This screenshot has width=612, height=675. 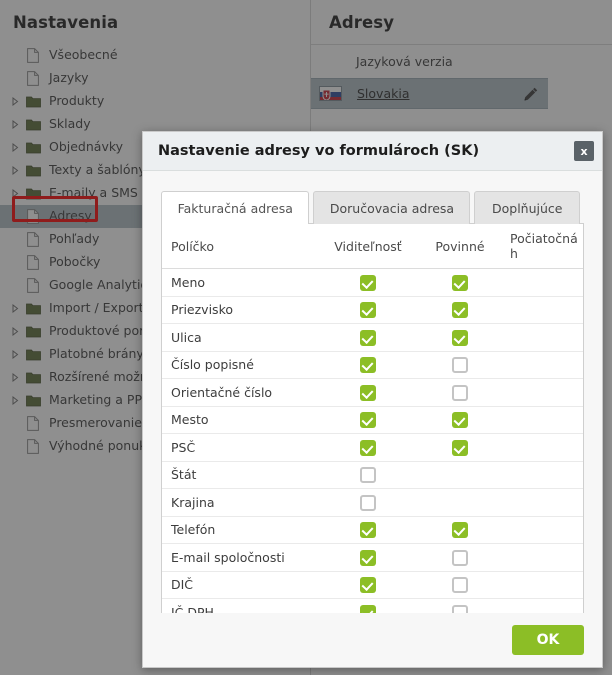 I want to click on field-name-cell: Meno, so click(x=242, y=282).